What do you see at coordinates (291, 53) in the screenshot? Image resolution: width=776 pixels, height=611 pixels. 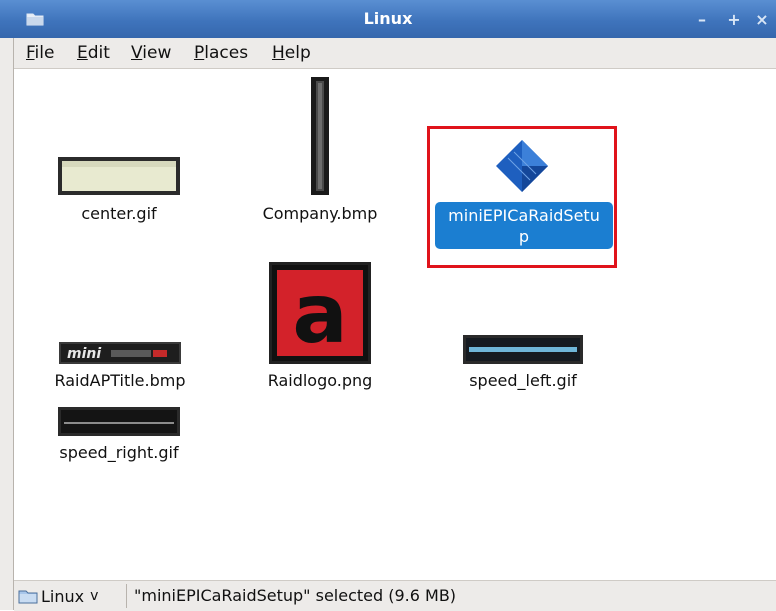 I see `menu-help: Help` at bounding box center [291, 53].